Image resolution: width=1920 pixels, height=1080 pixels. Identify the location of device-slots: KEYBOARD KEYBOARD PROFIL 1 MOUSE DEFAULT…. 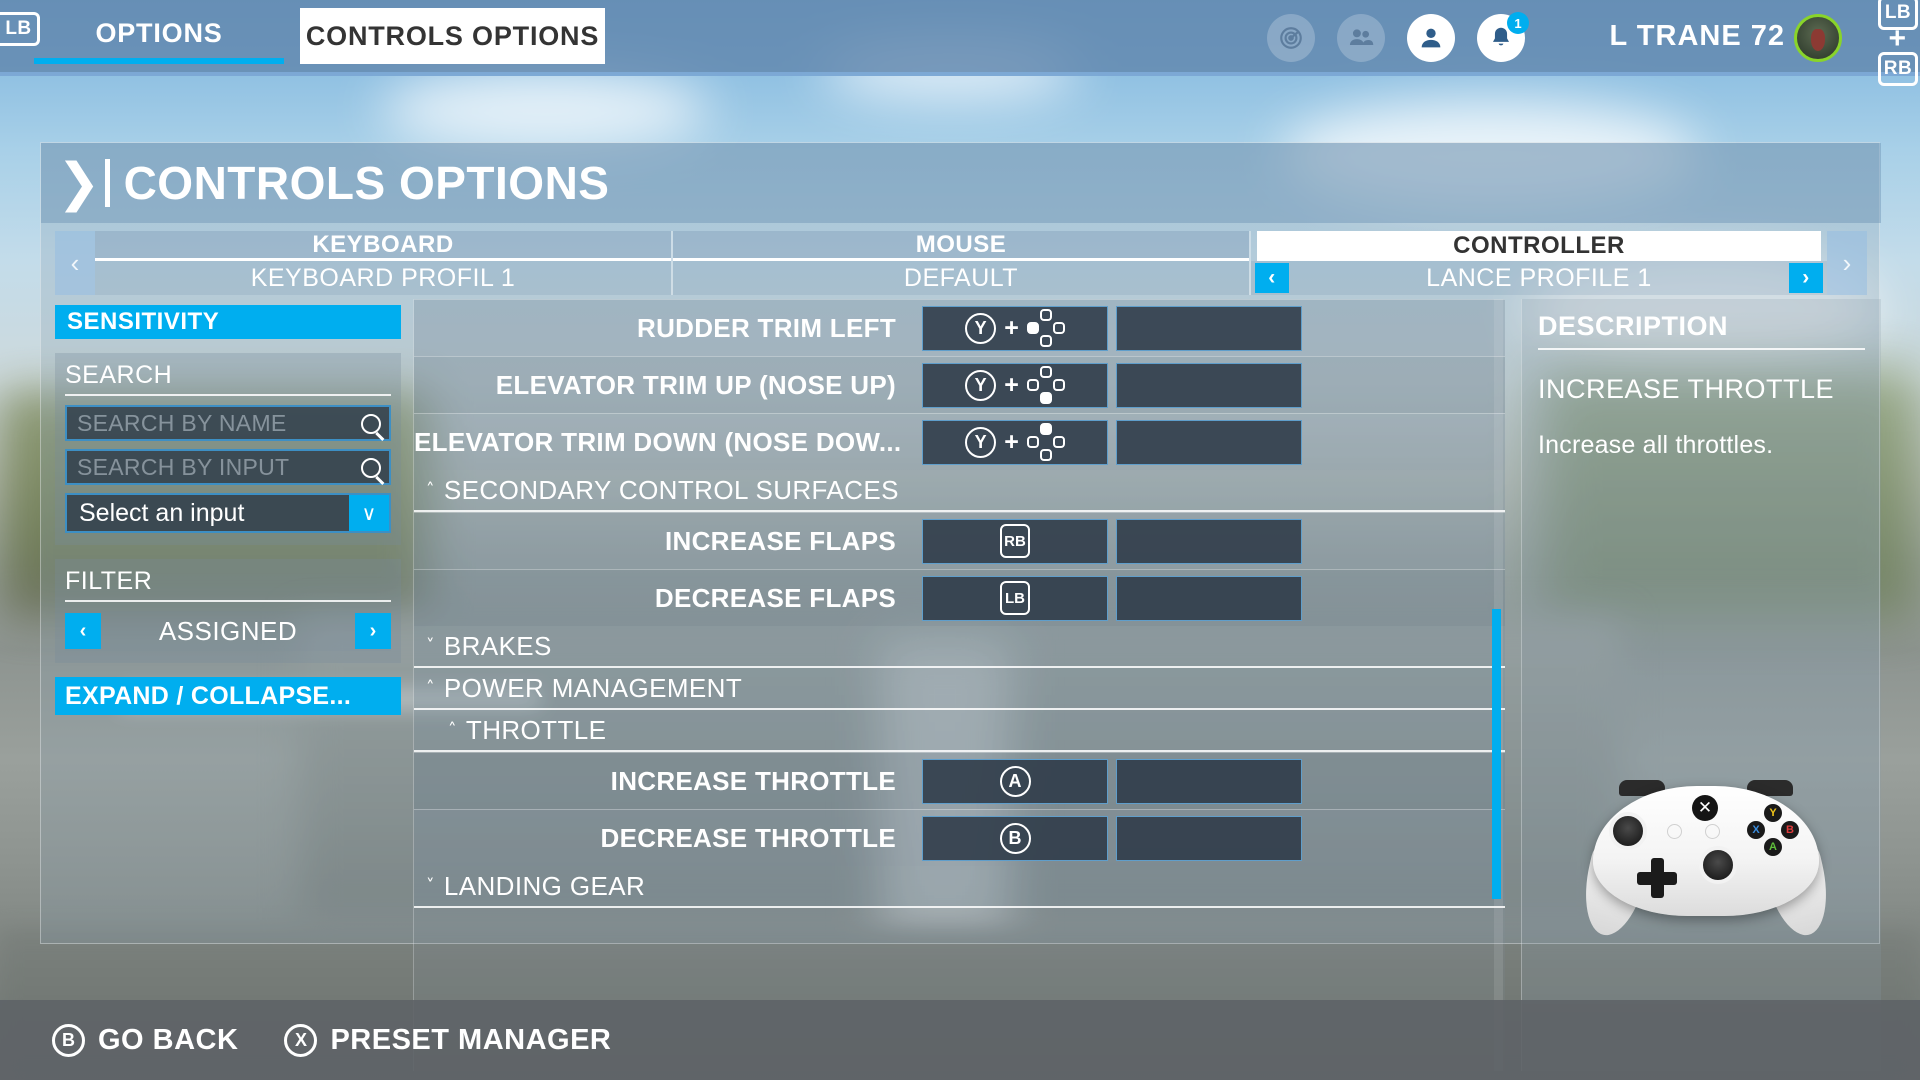
(961, 263).